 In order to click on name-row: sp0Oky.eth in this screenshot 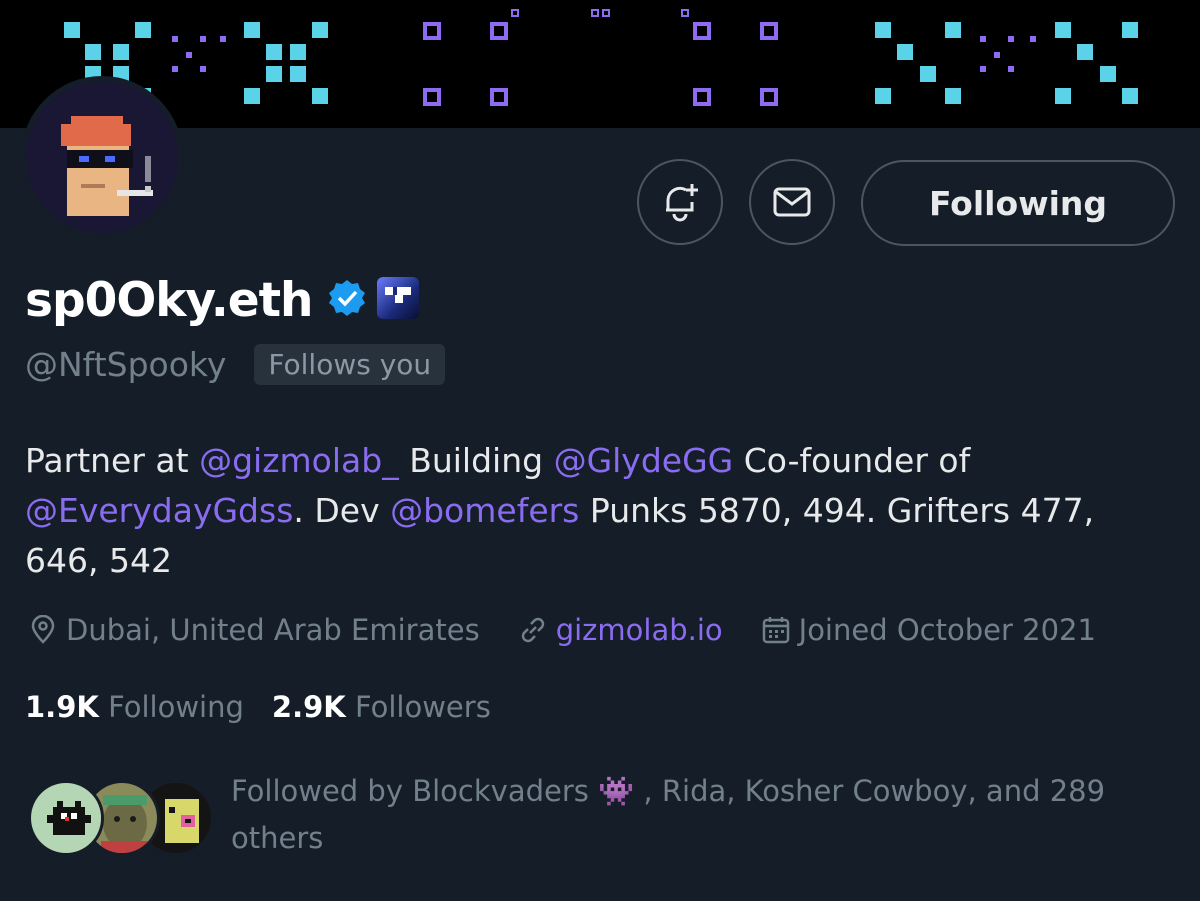, I will do `click(223, 300)`.